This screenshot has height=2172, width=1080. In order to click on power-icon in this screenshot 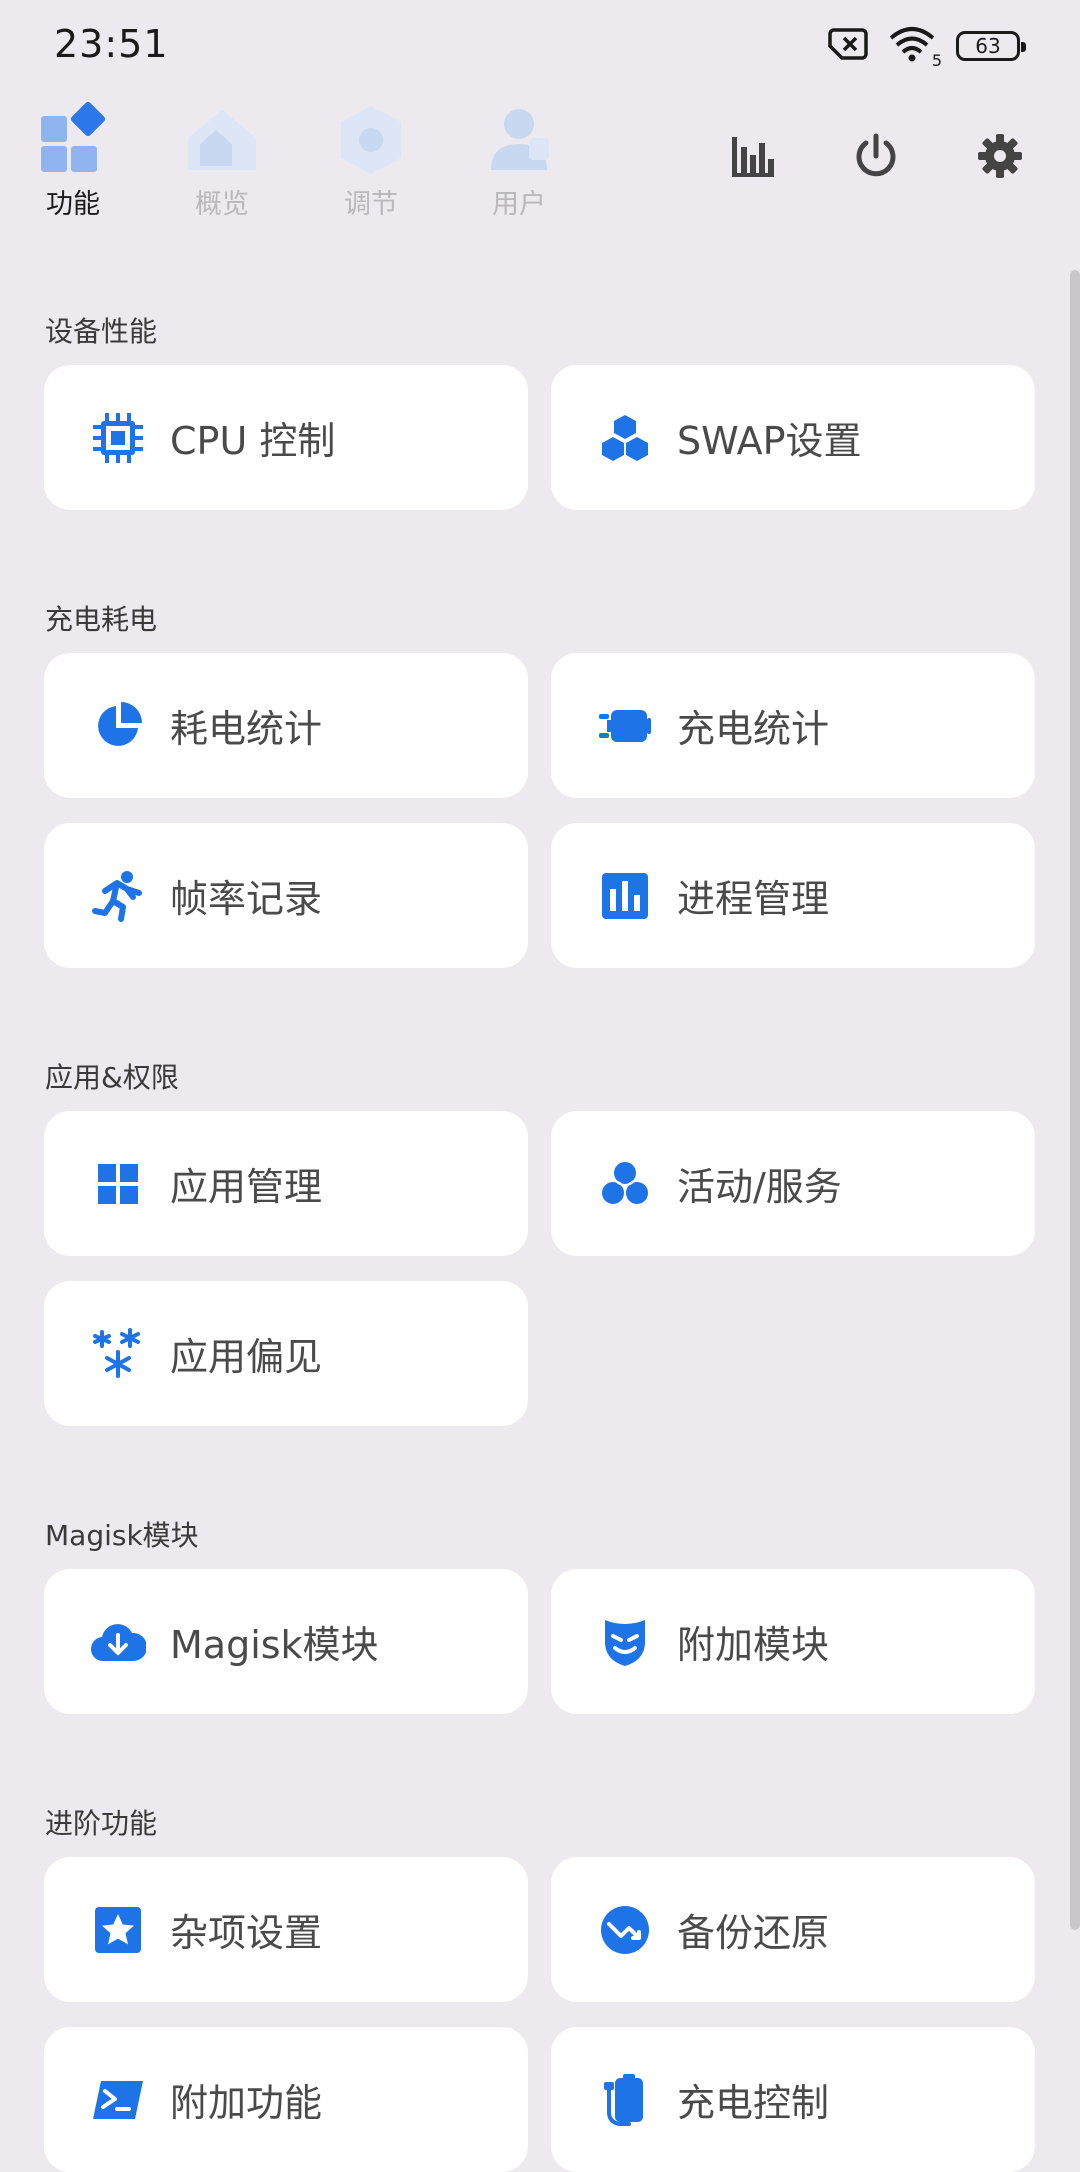, I will do `click(876, 158)`.